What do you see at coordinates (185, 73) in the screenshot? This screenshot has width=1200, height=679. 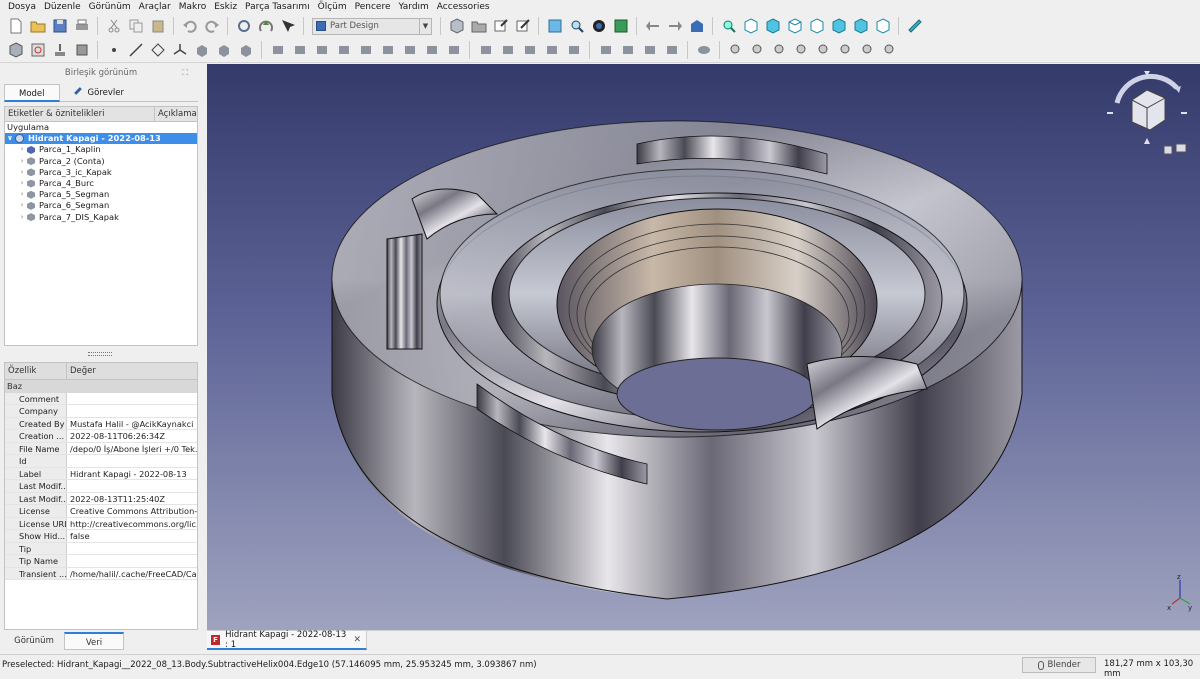 I see `float-panel-icon: ⛶` at bounding box center [185, 73].